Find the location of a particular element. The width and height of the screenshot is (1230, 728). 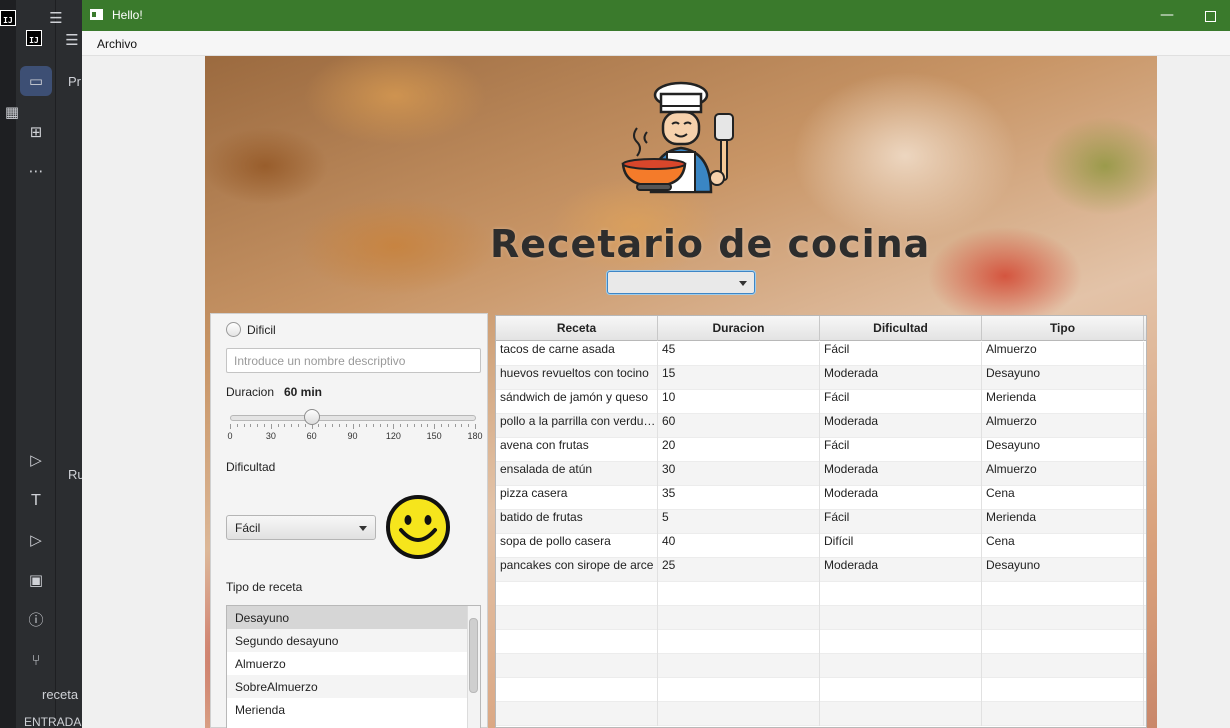

structure-icon: ⊞ is located at coordinates (36, 132).